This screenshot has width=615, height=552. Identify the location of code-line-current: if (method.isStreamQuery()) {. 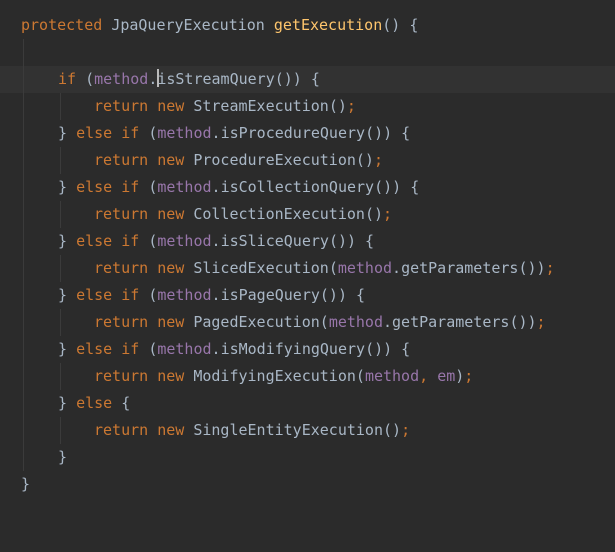
(307, 79).